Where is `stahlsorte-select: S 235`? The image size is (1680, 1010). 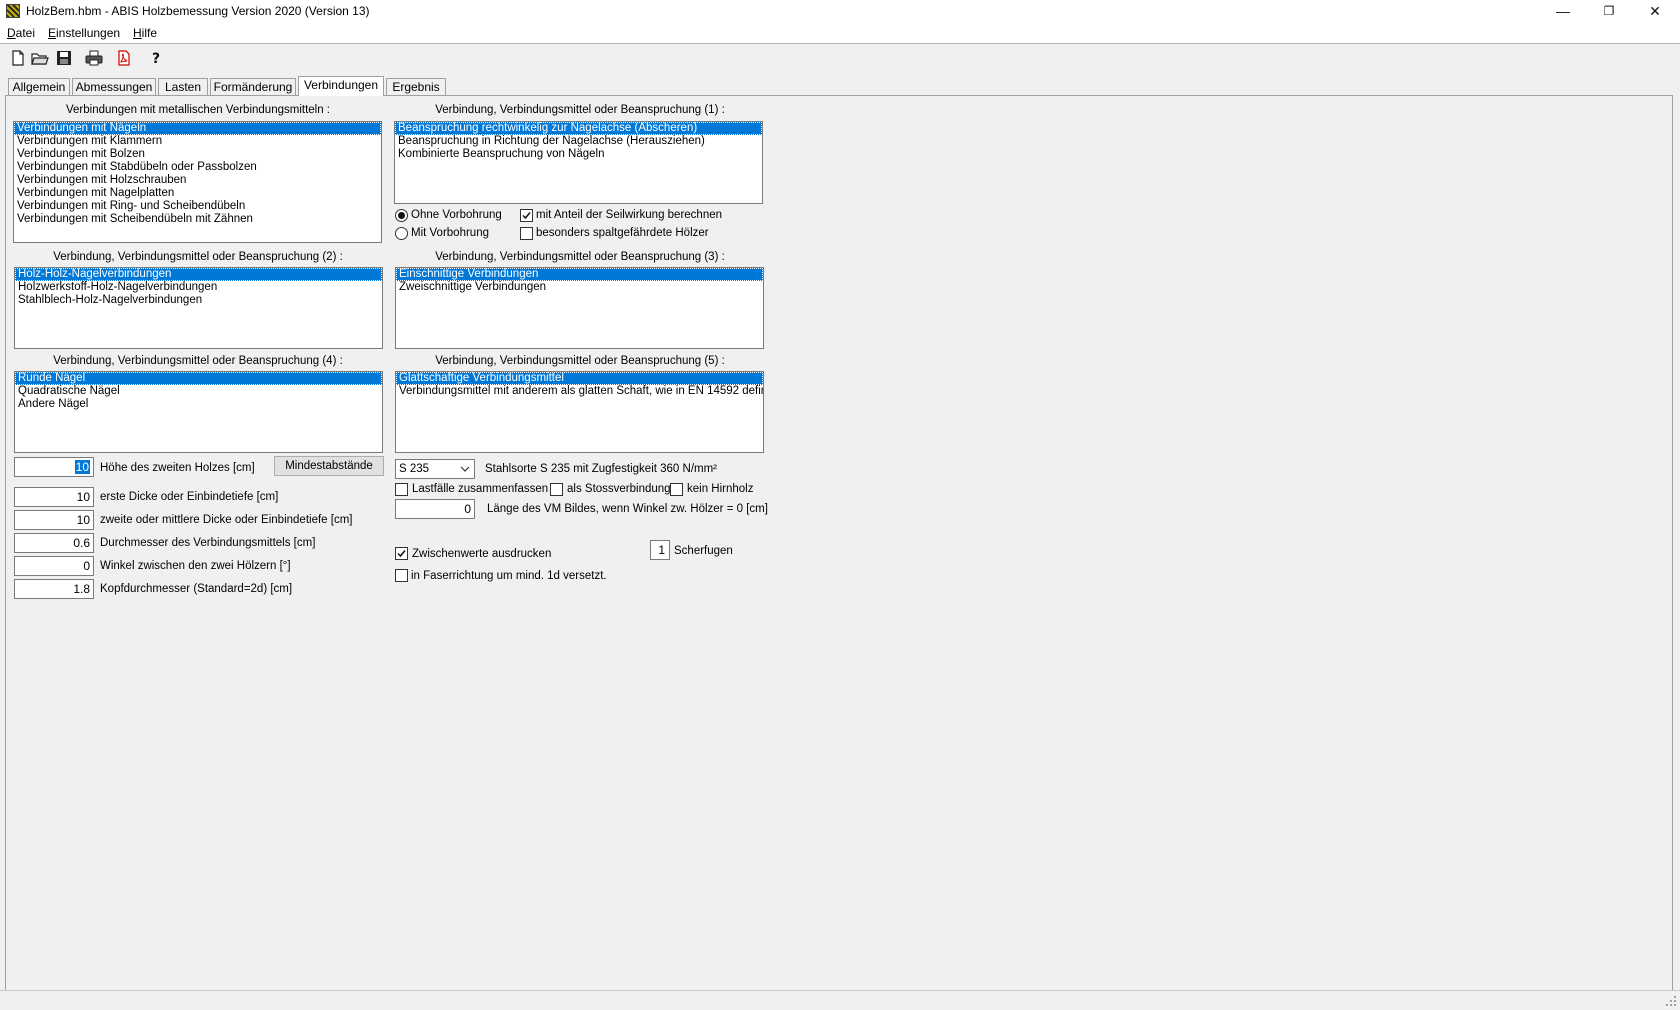 stahlsorte-select: S 235 is located at coordinates (435, 469).